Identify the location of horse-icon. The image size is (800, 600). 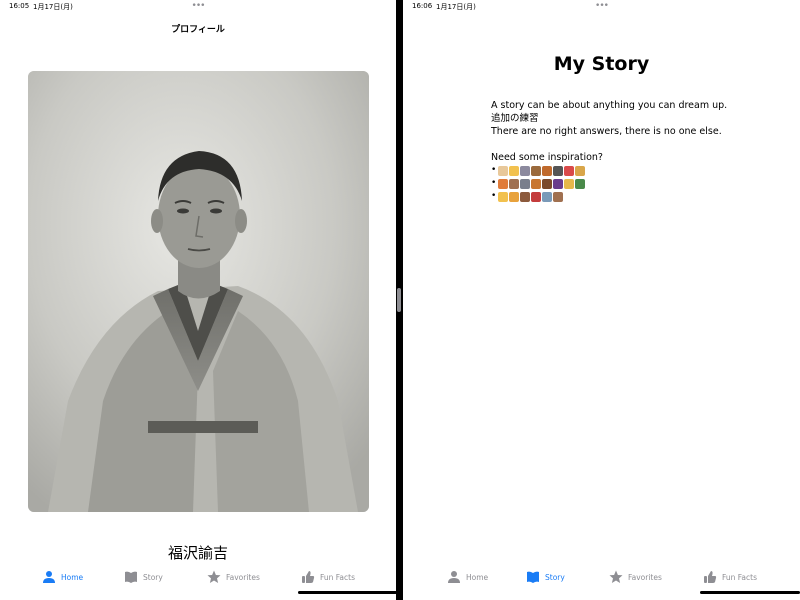
(536, 170).